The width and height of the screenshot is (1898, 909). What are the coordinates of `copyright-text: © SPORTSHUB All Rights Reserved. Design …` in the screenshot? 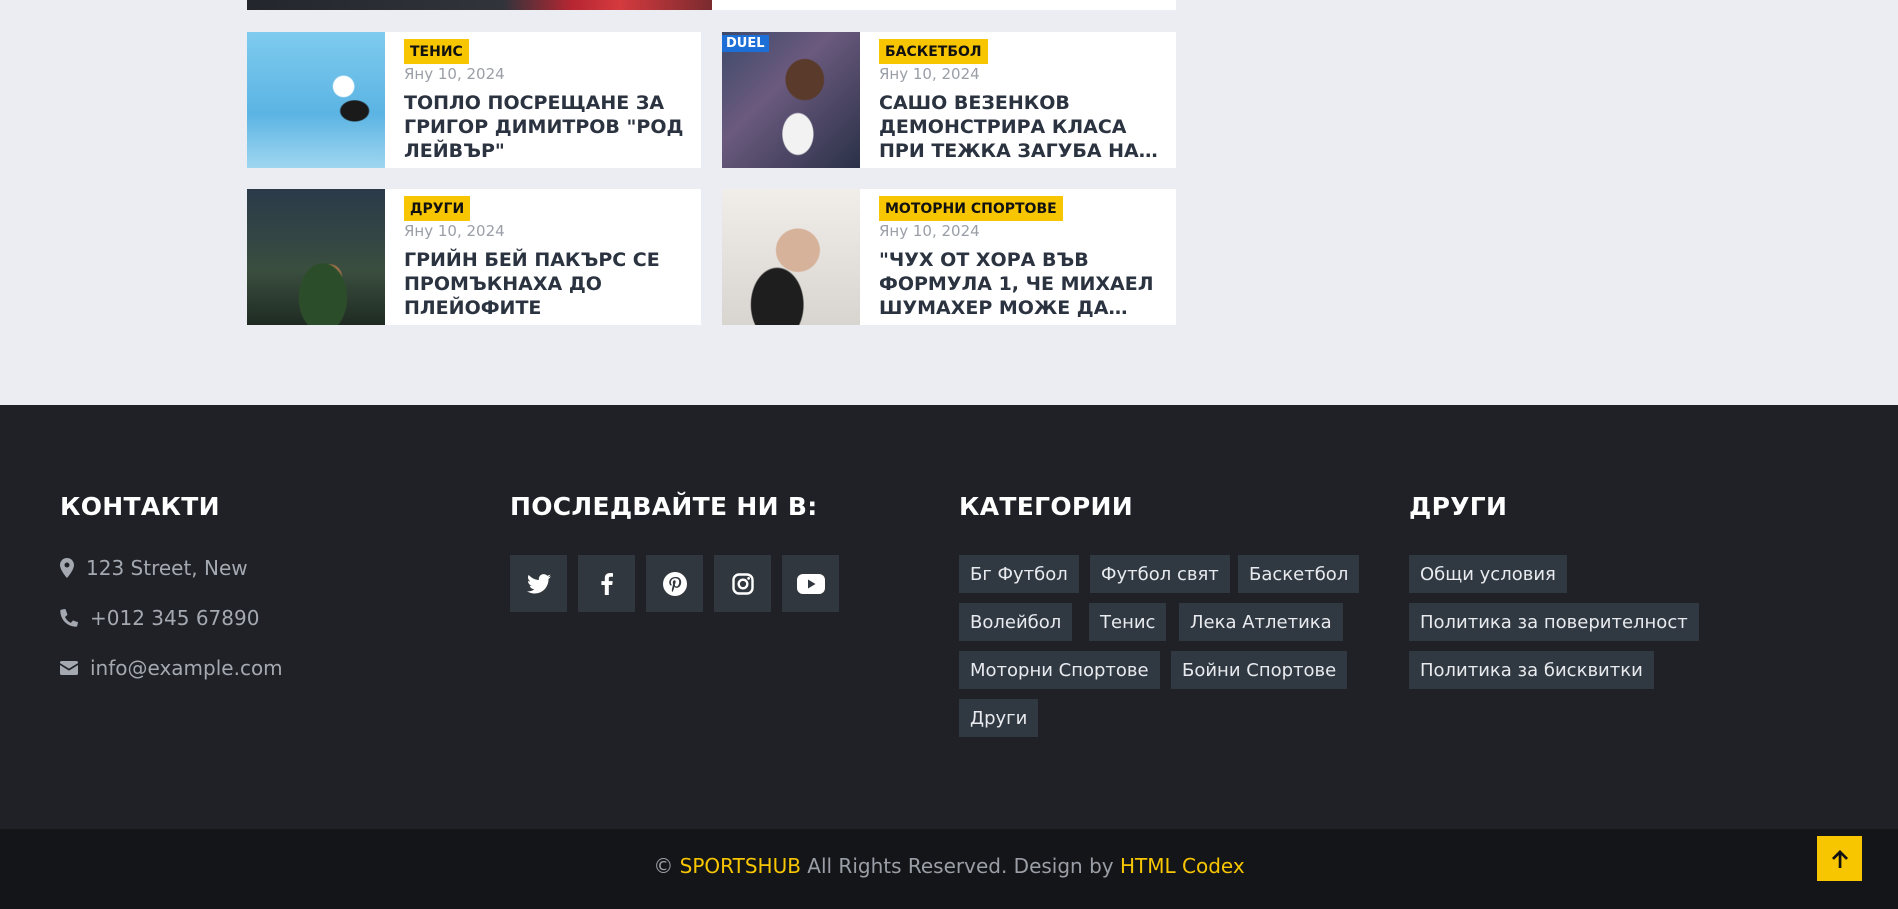 It's located at (949, 866).